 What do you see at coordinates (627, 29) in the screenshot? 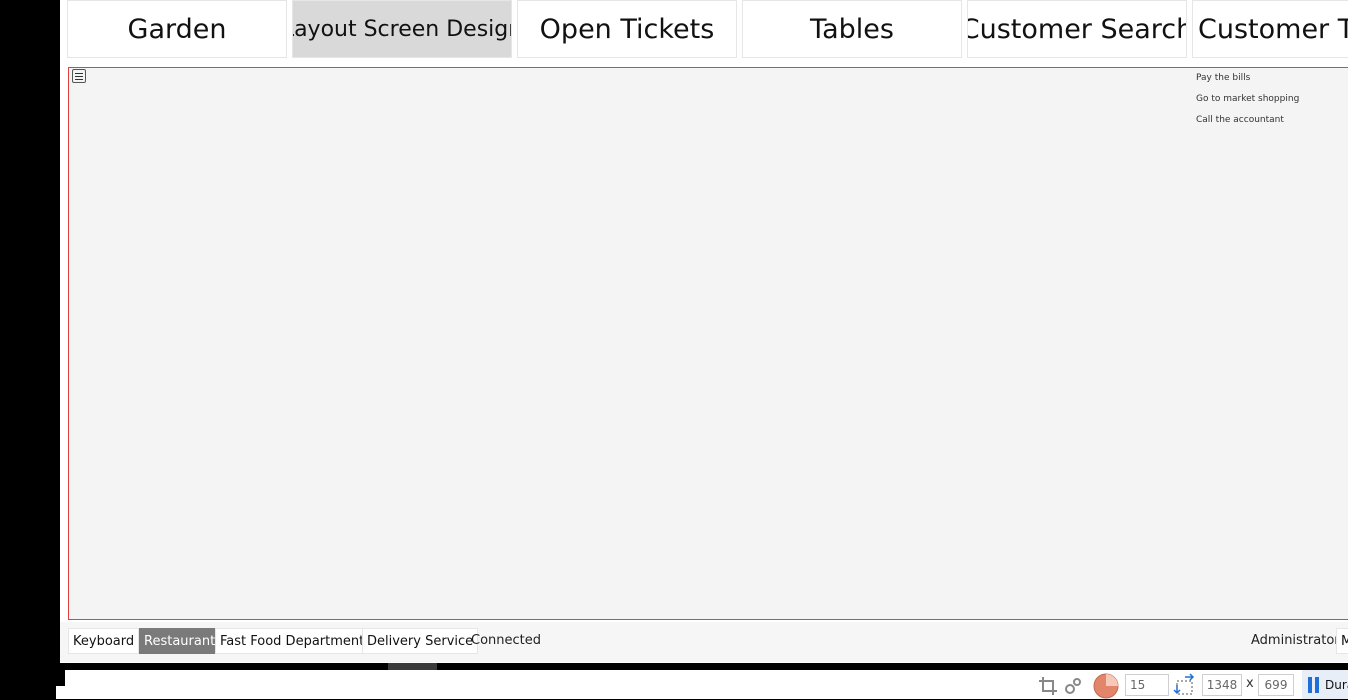
I see `nav-button-open-tickets: Open Tickets` at bounding box center [627, 29].